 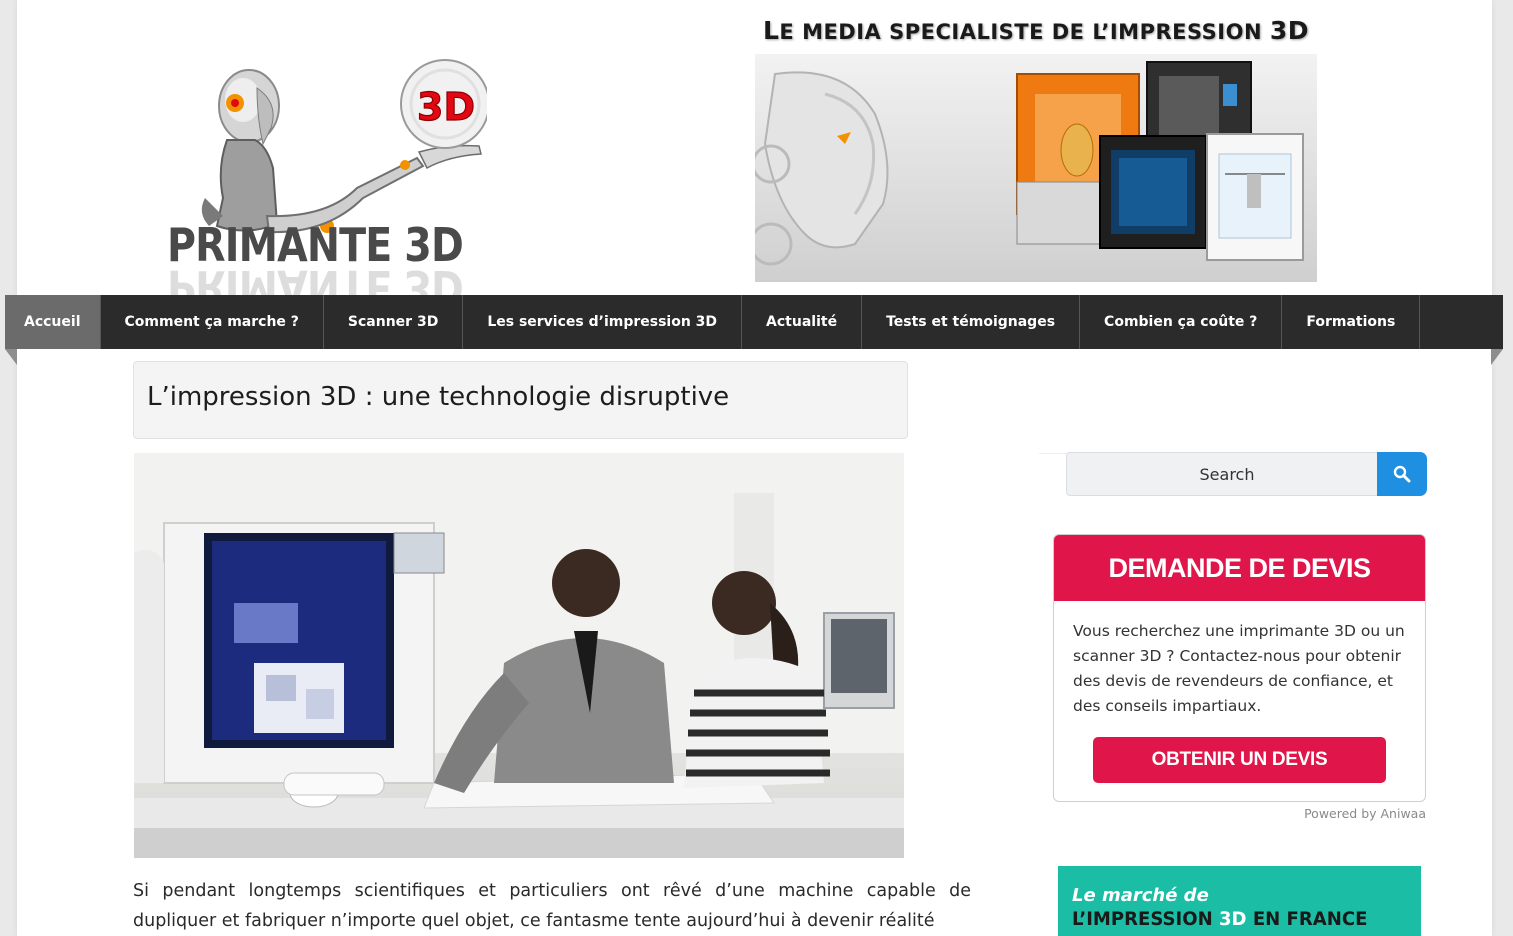 I want to click on promo-line-2a: L’IMPRESSION, so click(x=1145, y=919).